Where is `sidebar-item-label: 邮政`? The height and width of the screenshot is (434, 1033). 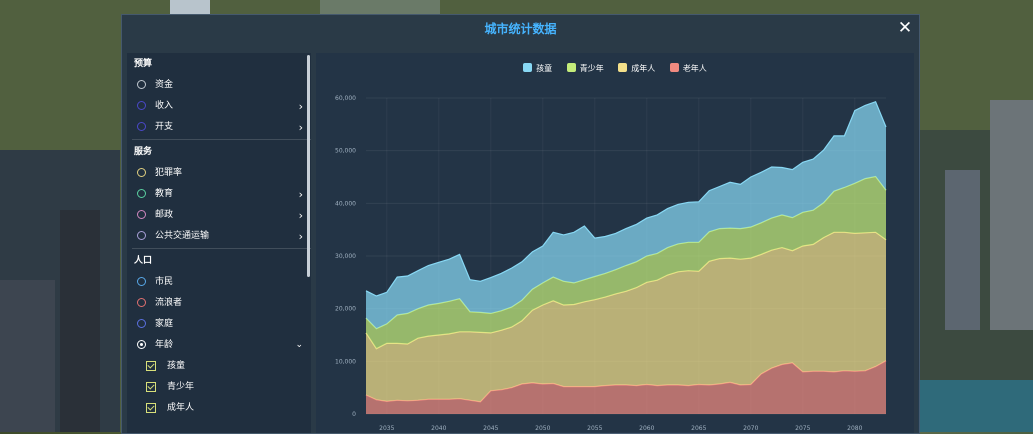
sidebar-item-label: 邮政 is located at coordinates (164, 215).